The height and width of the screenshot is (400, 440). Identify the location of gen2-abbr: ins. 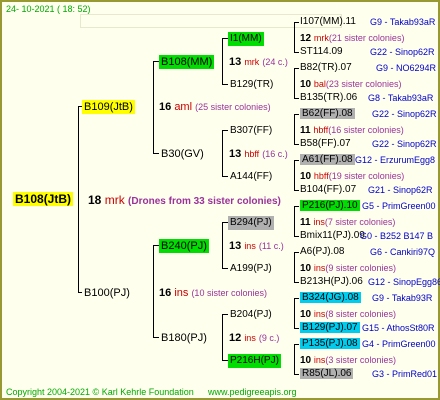
(250, 338).